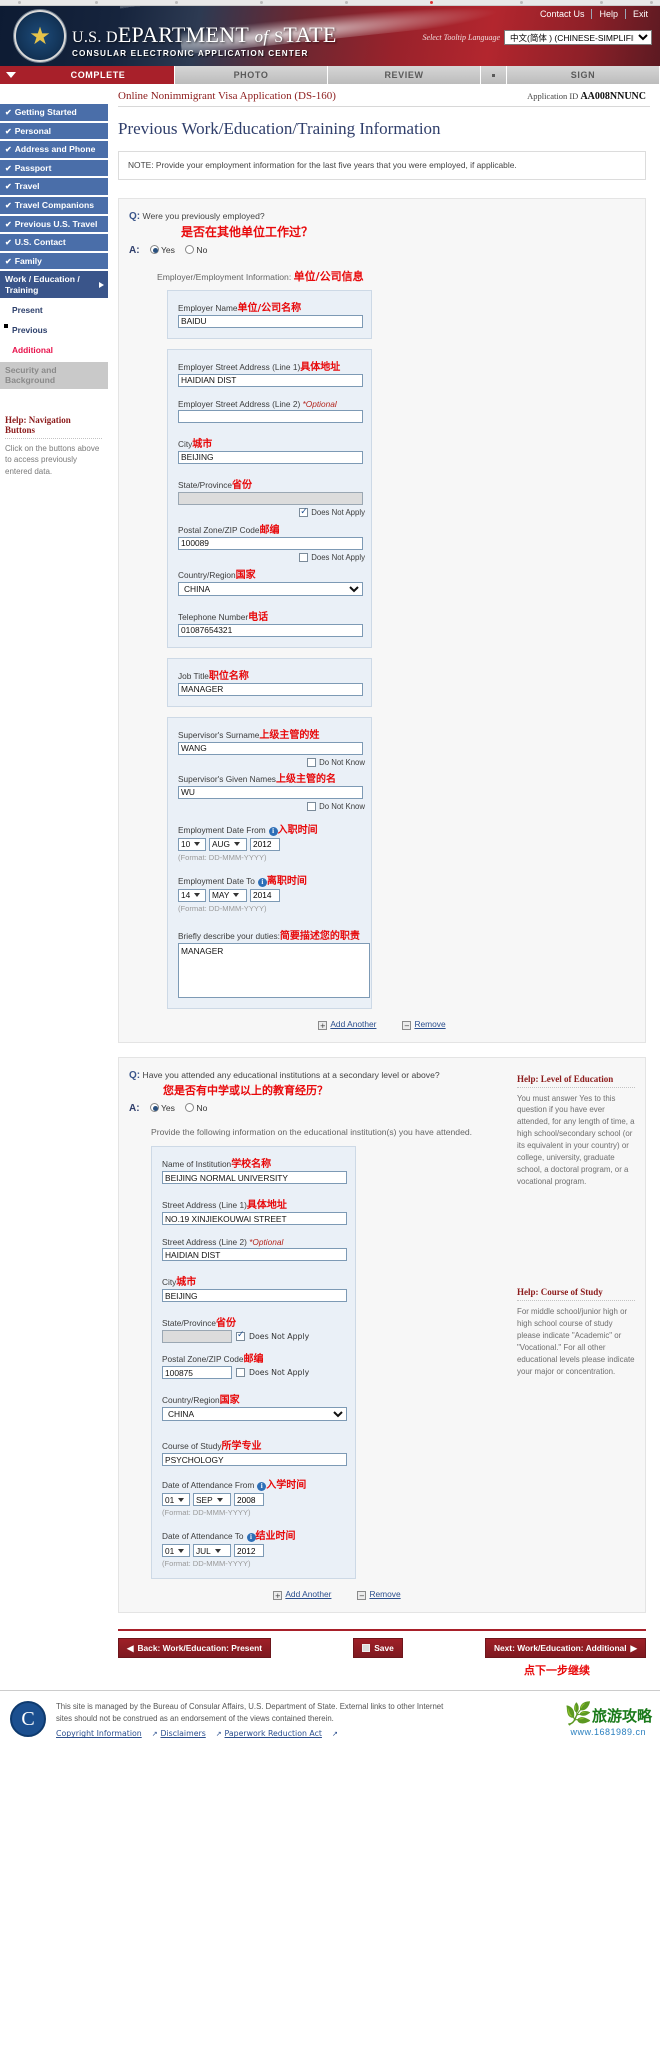 The image size is (660, 2048). I want to click on employer-postal-dna-checkbox, so click(304, 557).